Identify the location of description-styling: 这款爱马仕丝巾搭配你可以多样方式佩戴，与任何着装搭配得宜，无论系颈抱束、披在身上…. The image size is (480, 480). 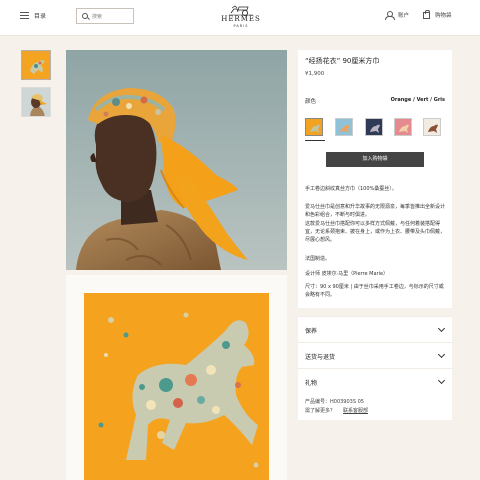
(375, 232).